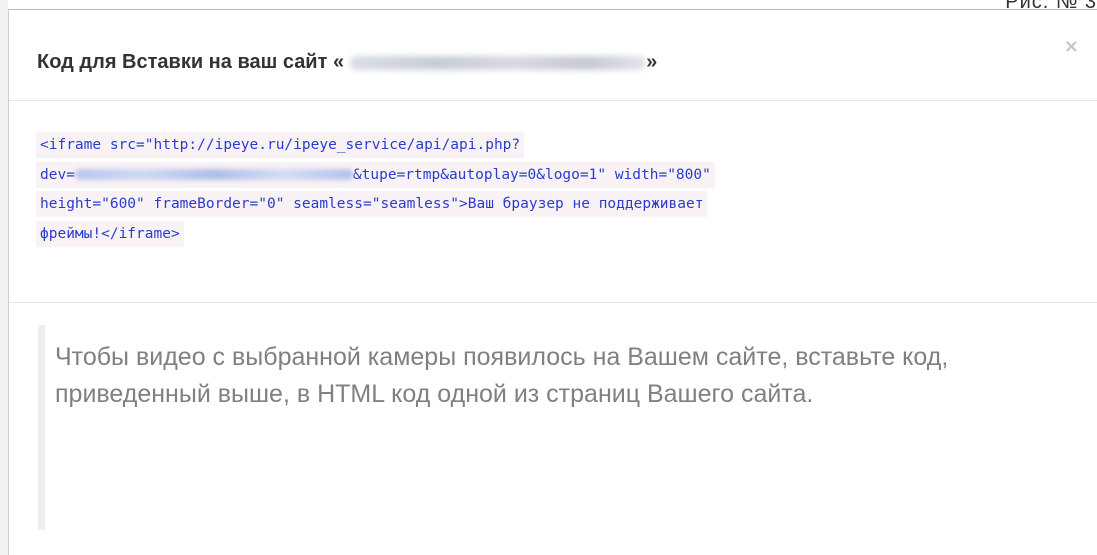  What do you see at coordinates (347, 62) in the screenshot?
I see `dialog-title: Код для Вставки на ваш сайт « »` at bounding box center [347, 62].